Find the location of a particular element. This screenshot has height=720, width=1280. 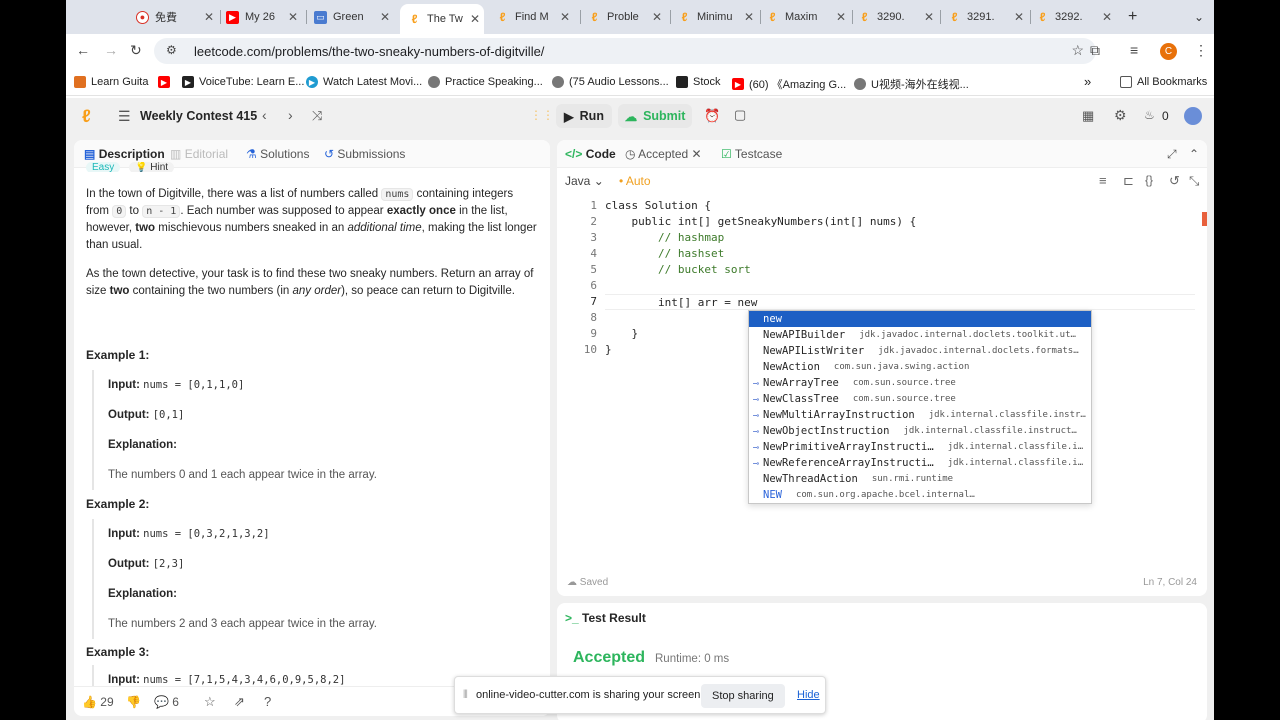

site-info-icon: ⚙ is located at coordinates (171, 50).